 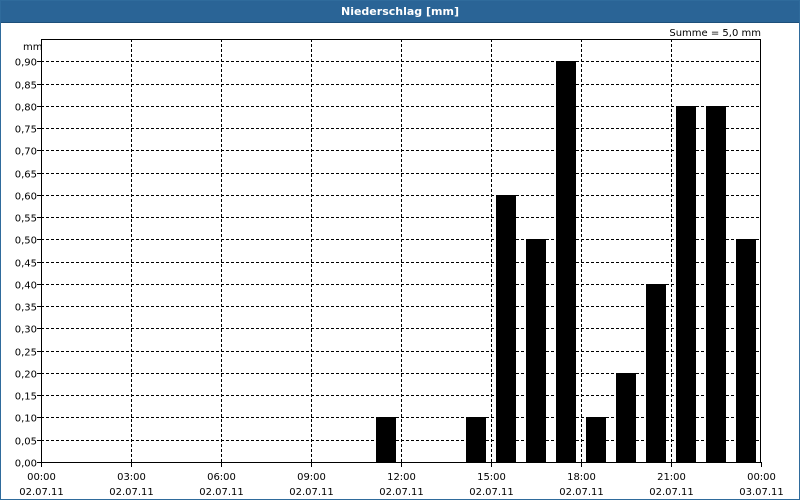 I want to click on x-tick-time-label: 18:00, so click(x=581, y=477).